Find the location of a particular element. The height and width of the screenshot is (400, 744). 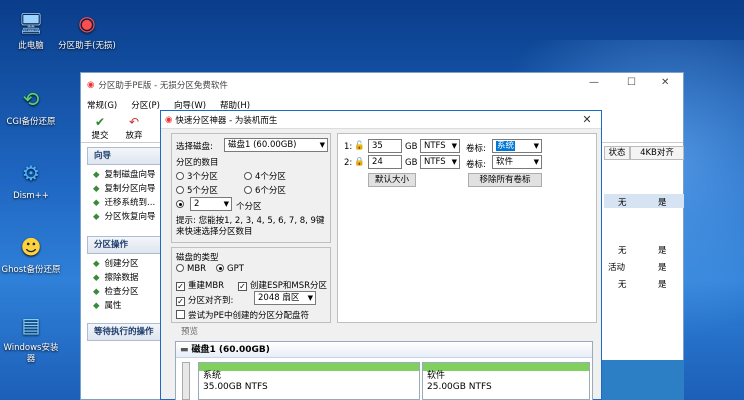

rebuild-mbr-checkbox: ✓ 重建MBR is located at coordinates (200, 285).